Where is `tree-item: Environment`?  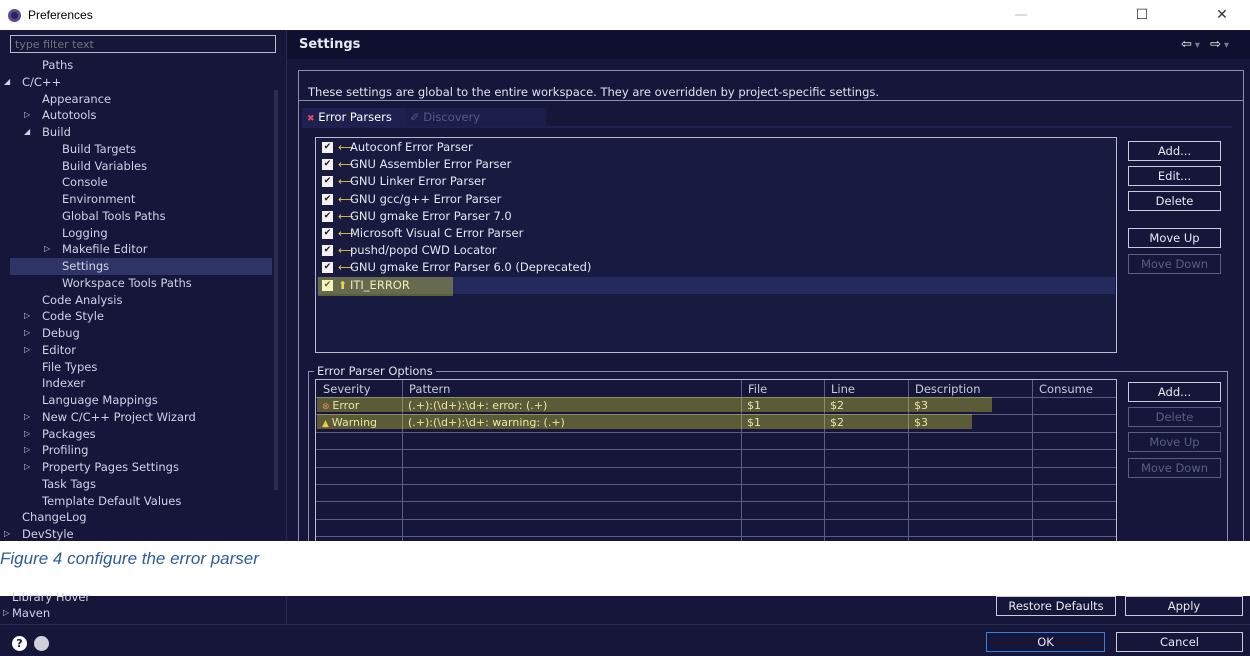
tree-item: Environment is located at coordinates (141, 199).